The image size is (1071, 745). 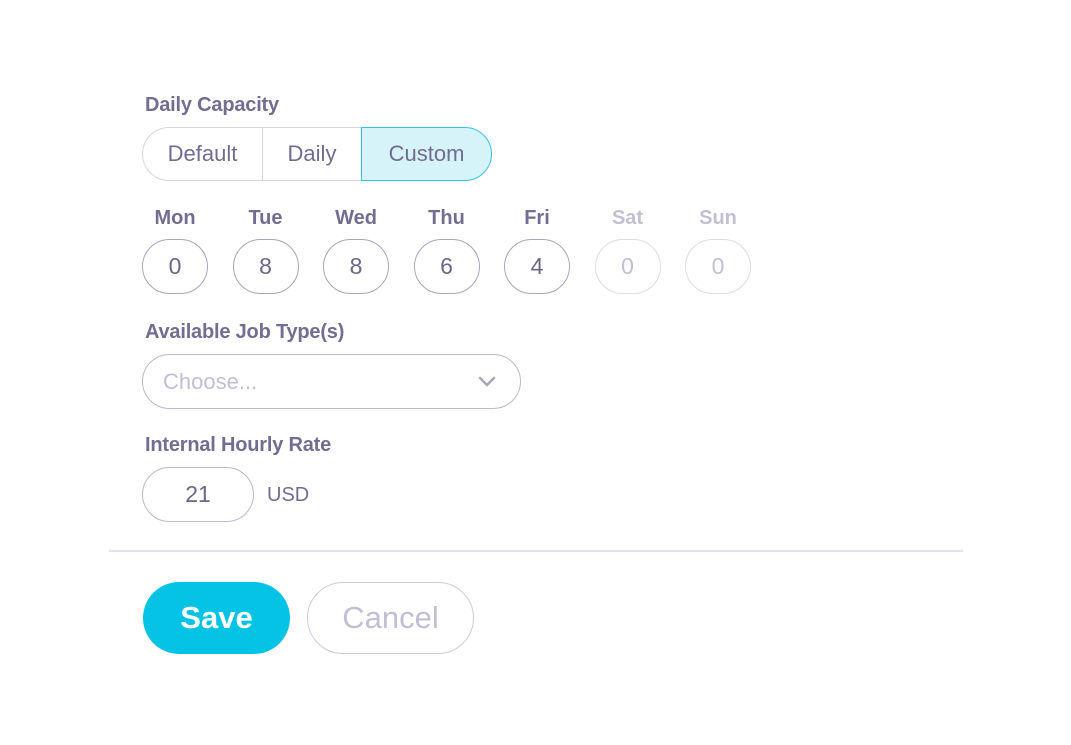 I want to click on day-label: Mon, so click(x=175, y=218).